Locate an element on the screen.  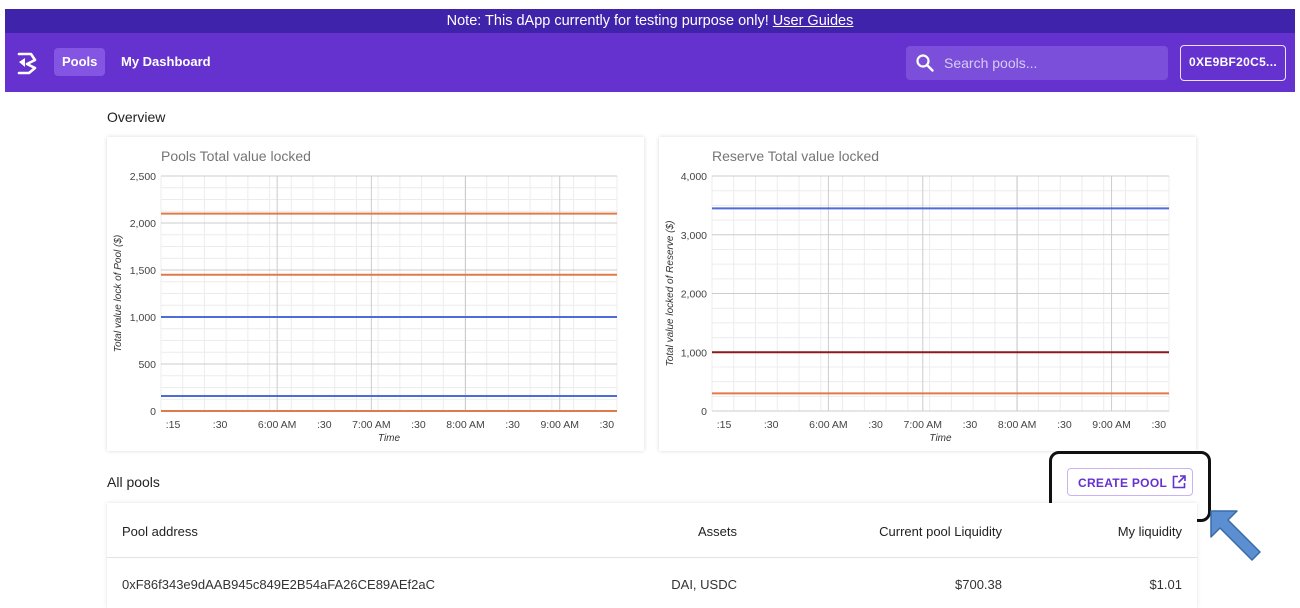
user-guides-link: User Guides is located at coordinates (813, 21).